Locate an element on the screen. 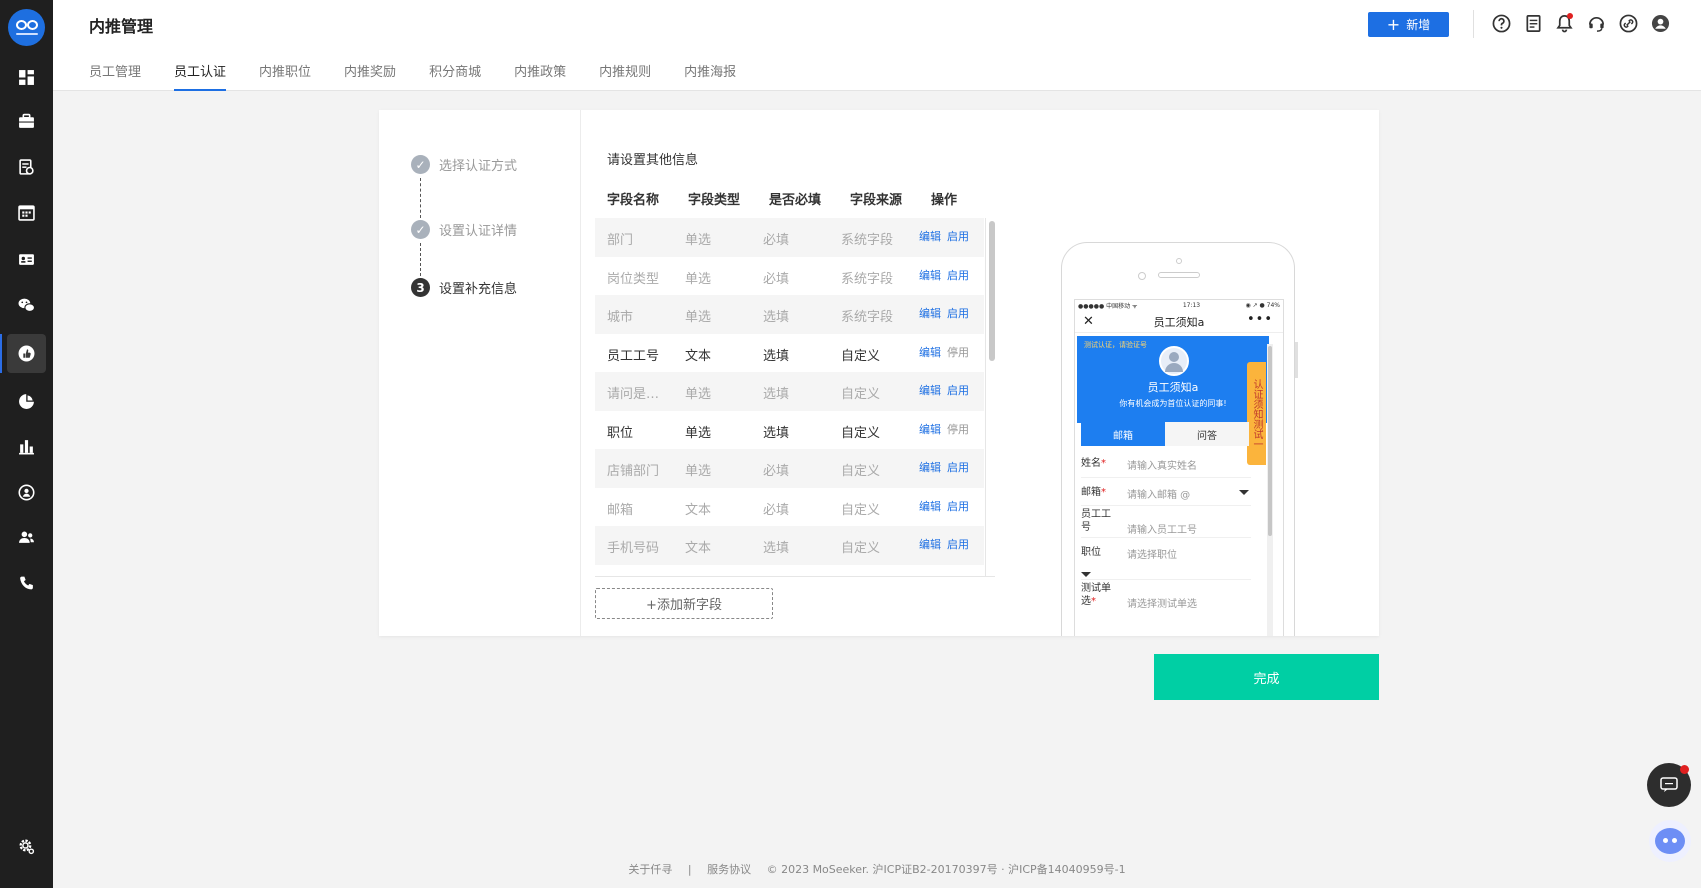  step-3-number: 3 is located at coordinates (420, 287).